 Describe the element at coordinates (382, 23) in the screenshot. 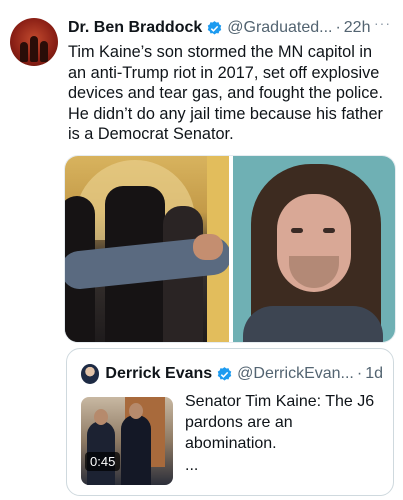

I see `more-options-icon: ···` at that location.